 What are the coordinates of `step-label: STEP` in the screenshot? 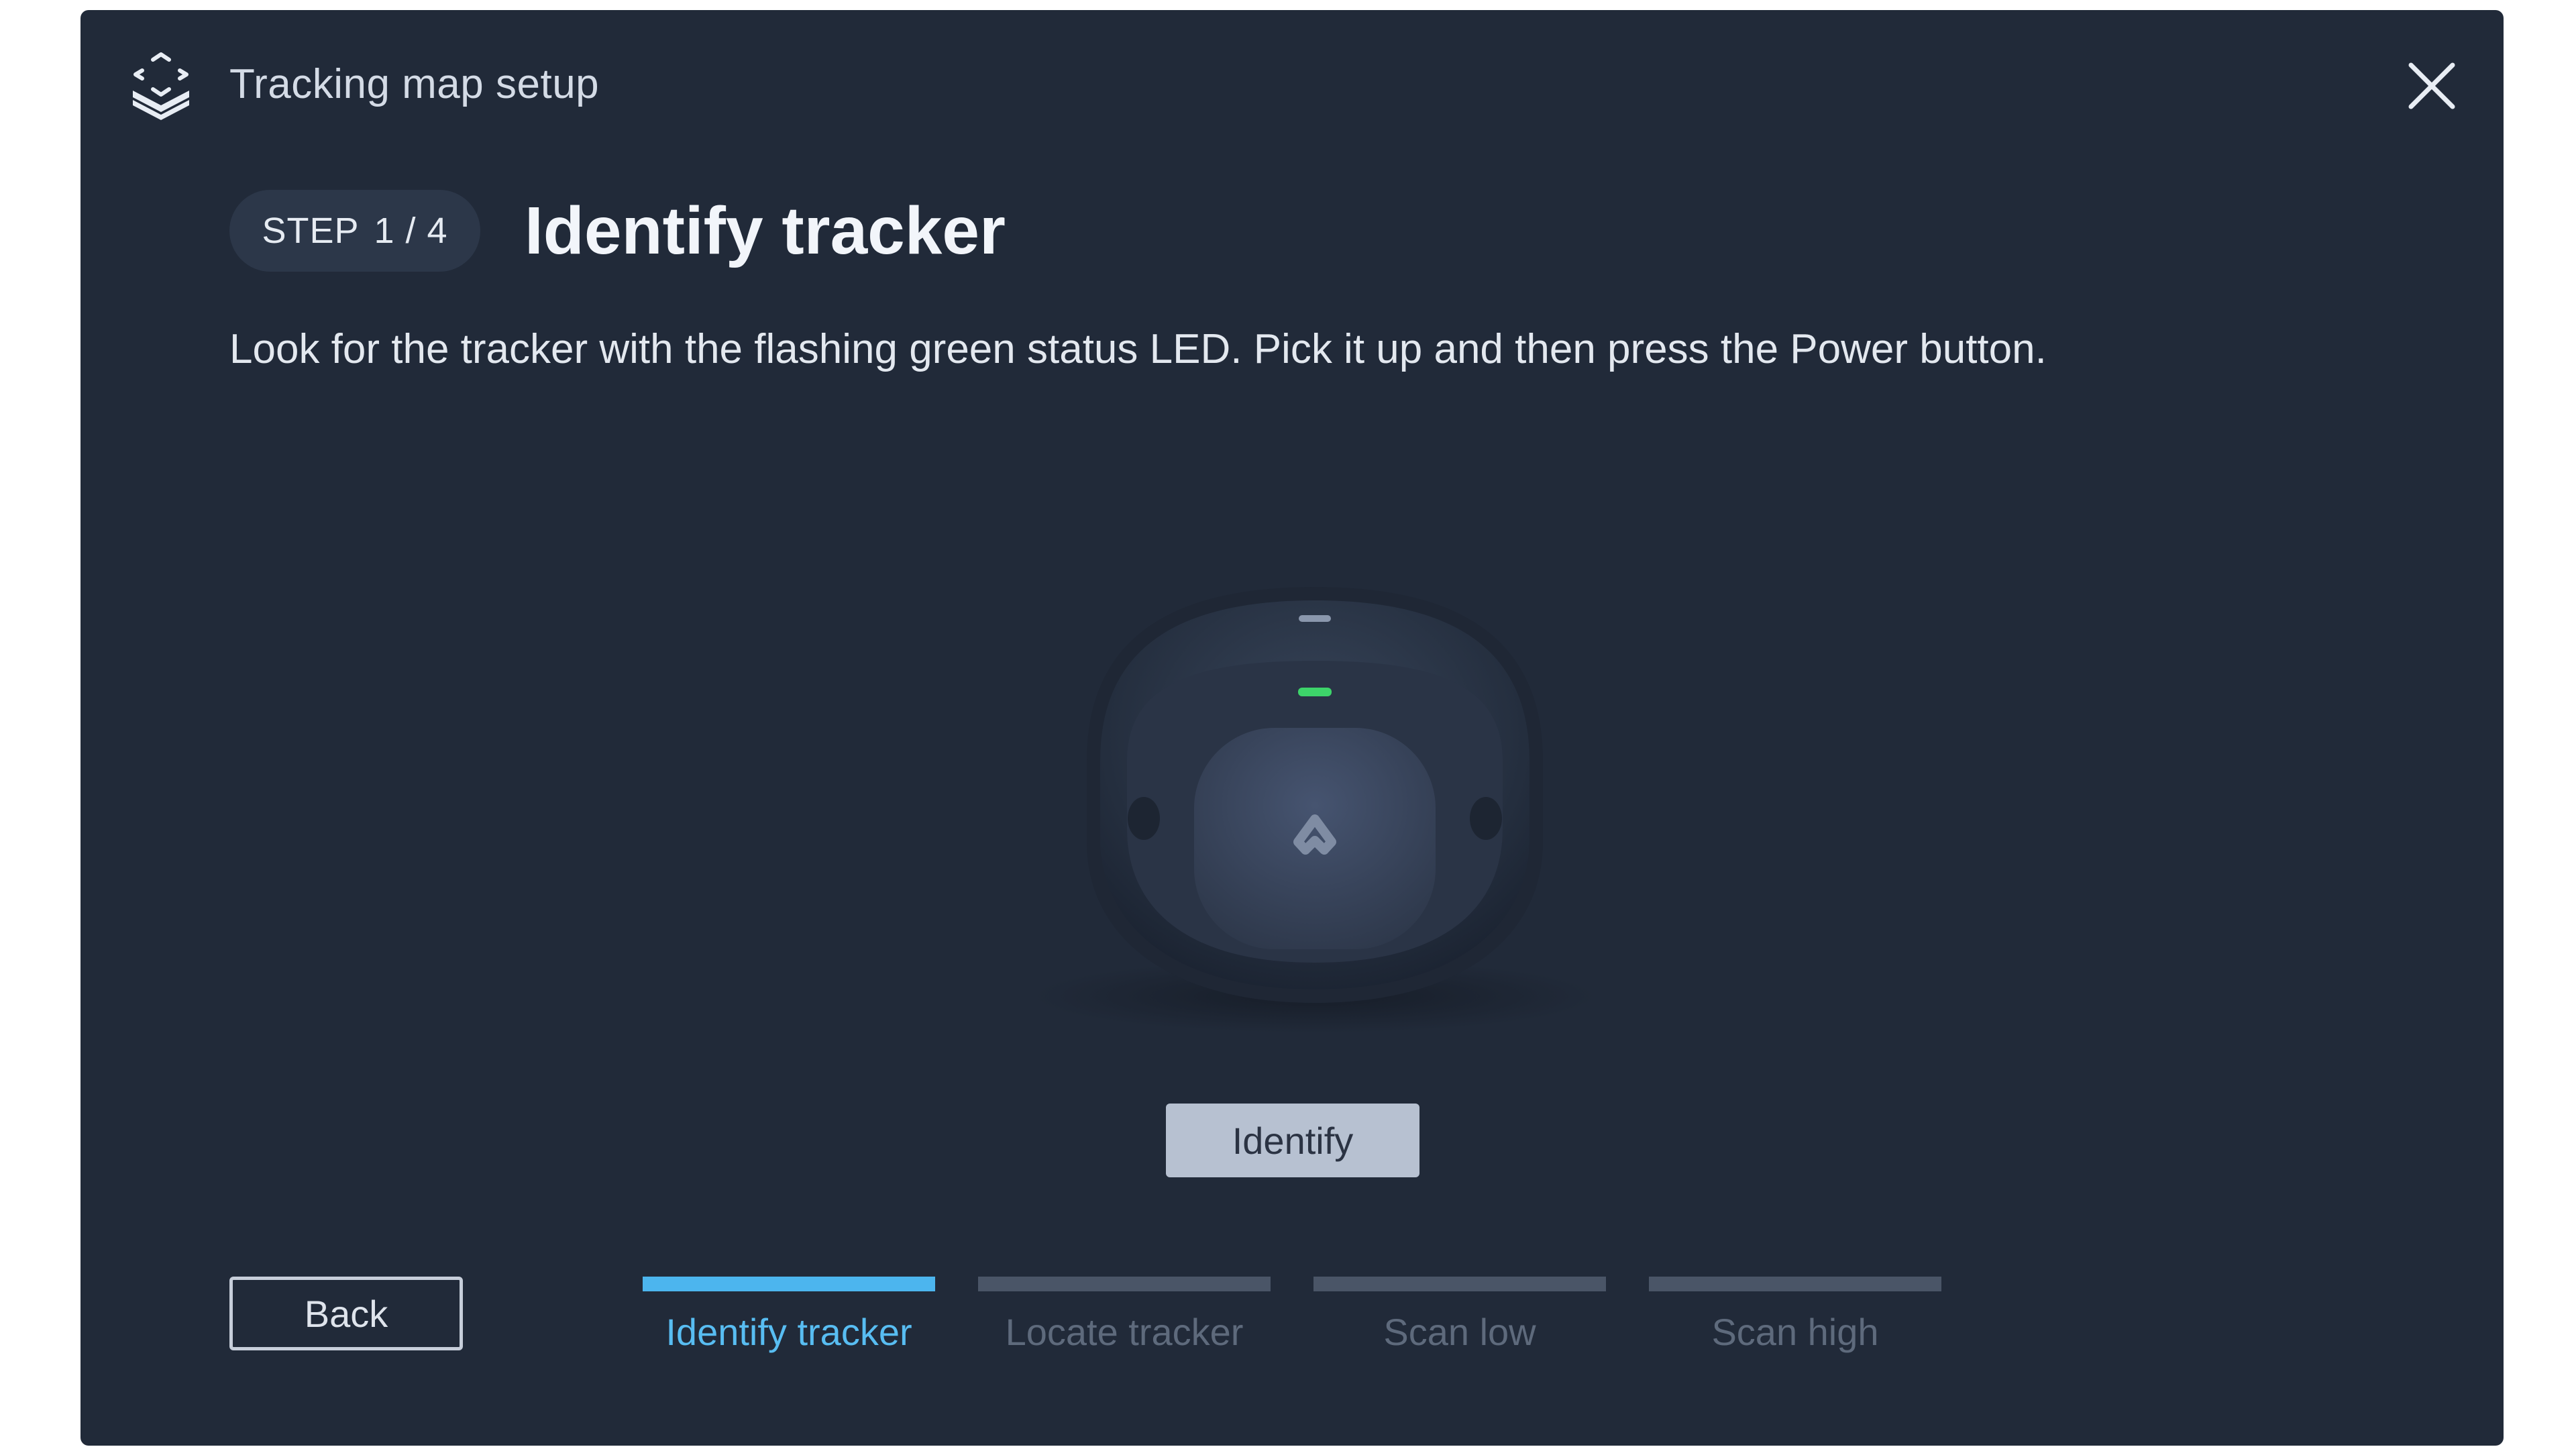 It's located at (311, 231).